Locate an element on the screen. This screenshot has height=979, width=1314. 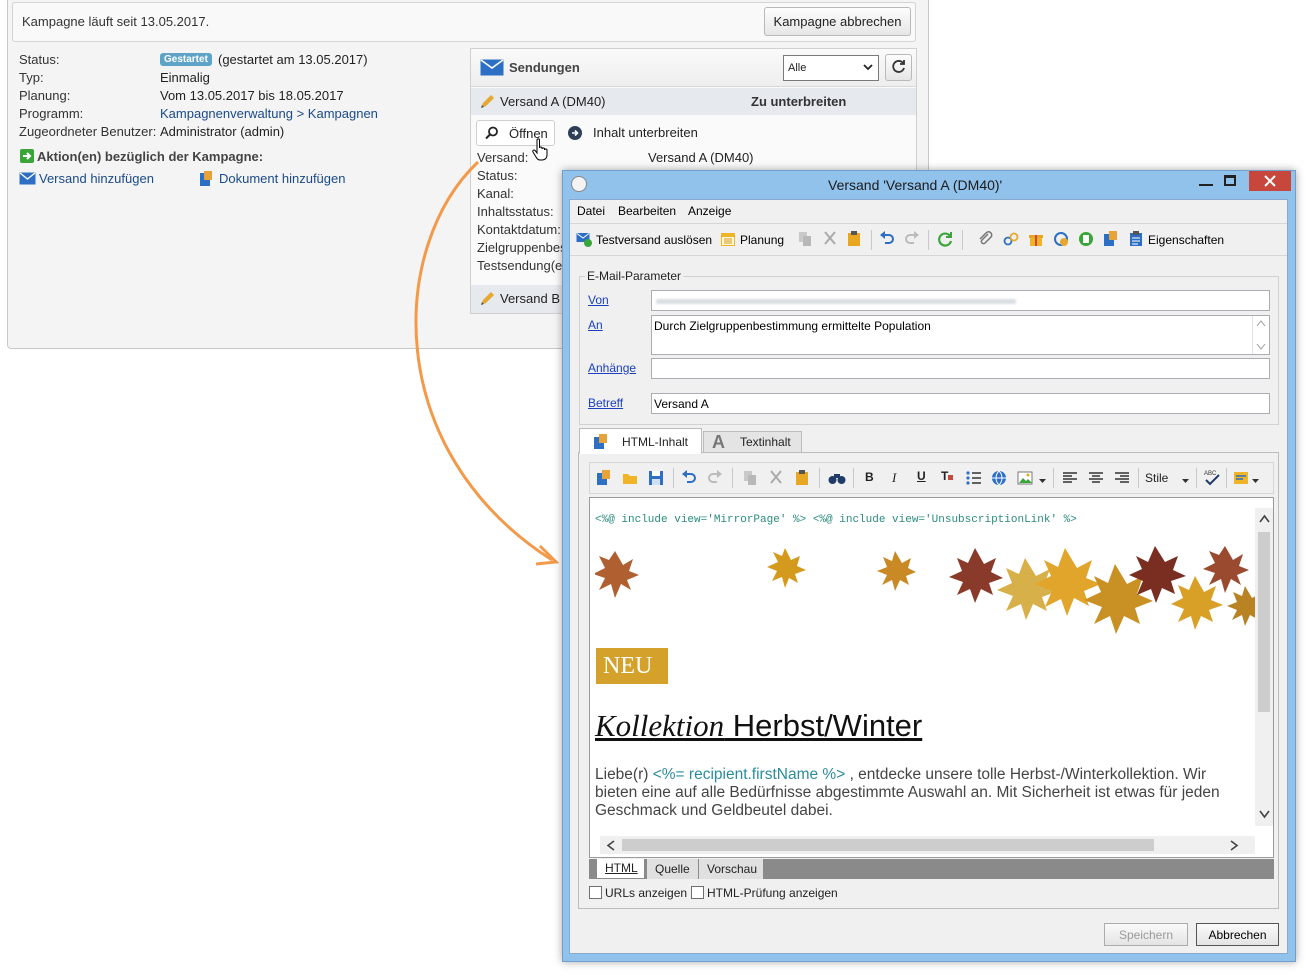
planning-value: Vom 13.05.2017 bis 18.05.2017 is located at coordinates (252, 95).